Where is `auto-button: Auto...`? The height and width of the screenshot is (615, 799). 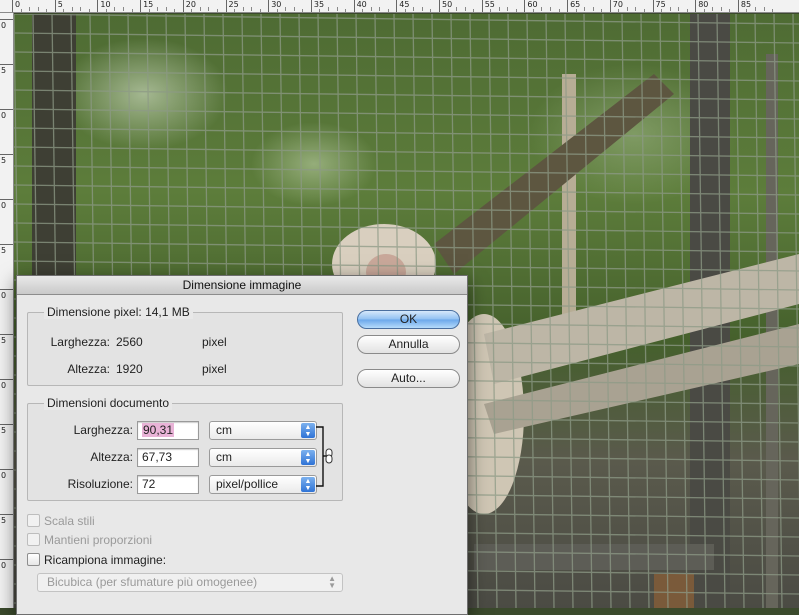 auto-button: Auto... is located at coordinates (408, 378).